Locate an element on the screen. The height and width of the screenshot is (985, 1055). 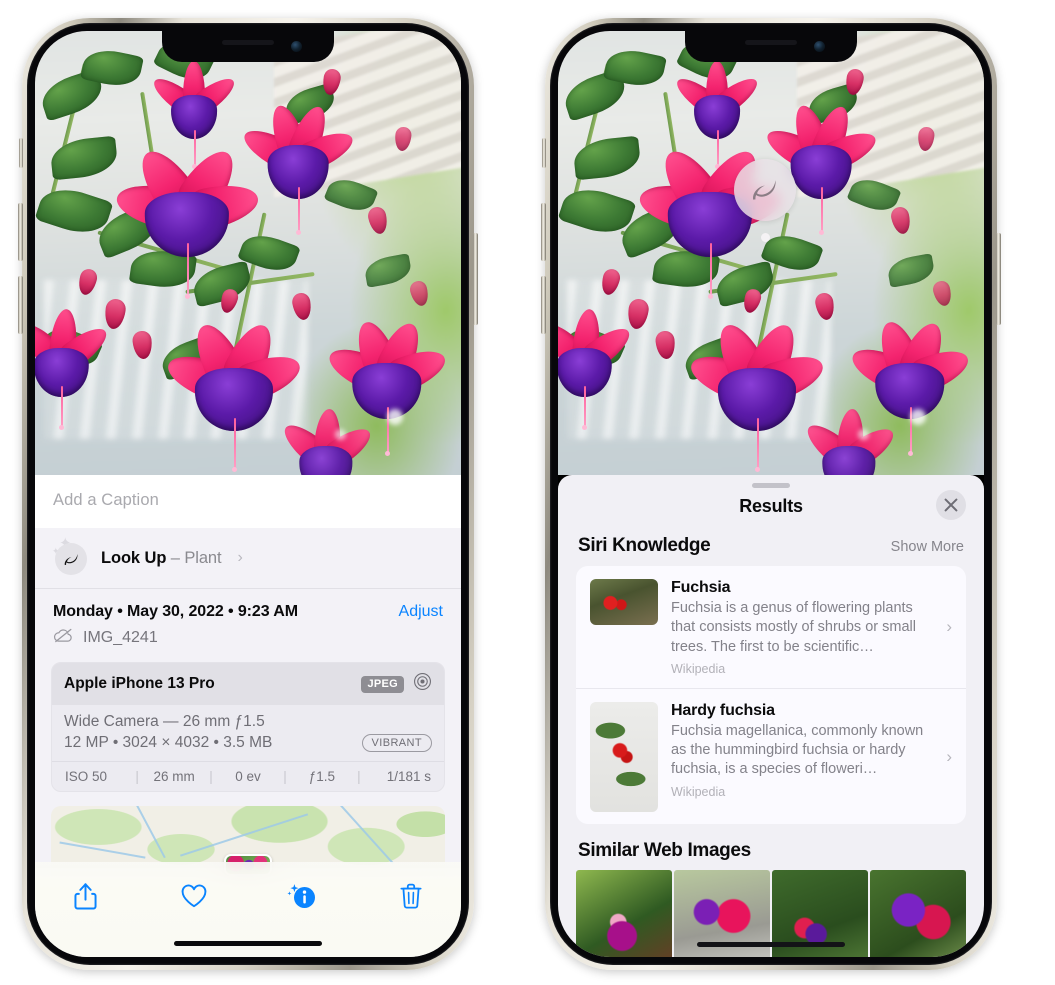
heart-icon is located at coordinates (194, 896).